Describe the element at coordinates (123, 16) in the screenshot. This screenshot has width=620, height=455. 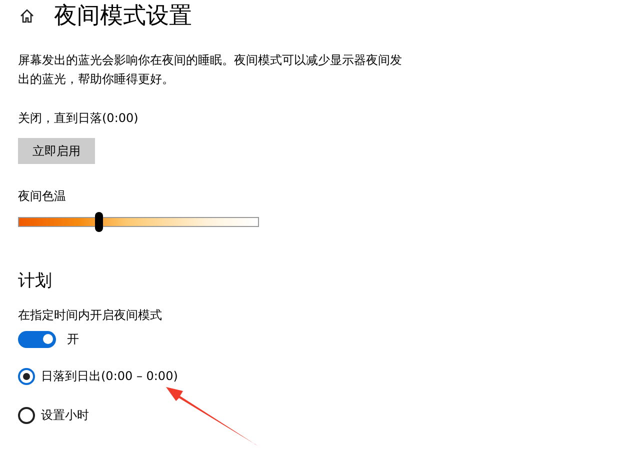
I see `page-title: 夜间模式设置` at that location.